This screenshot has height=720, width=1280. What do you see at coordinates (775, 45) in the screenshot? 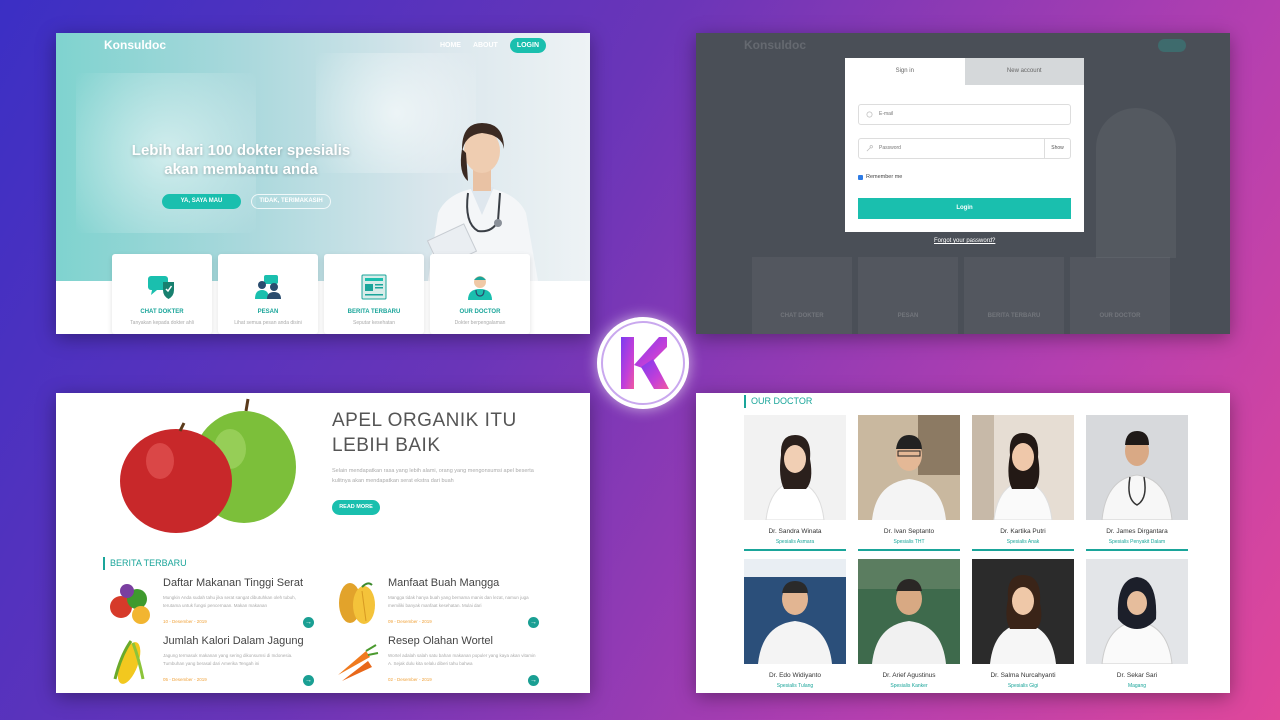
I see `brand-logo-dimmed: Konsuldoc` at bounding box center [775, 45].